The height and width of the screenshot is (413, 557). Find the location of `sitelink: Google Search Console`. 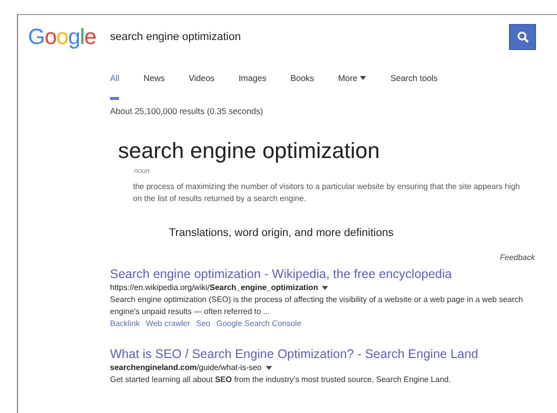

sitelink: Google Search Console is located at coordinates (259, 324).